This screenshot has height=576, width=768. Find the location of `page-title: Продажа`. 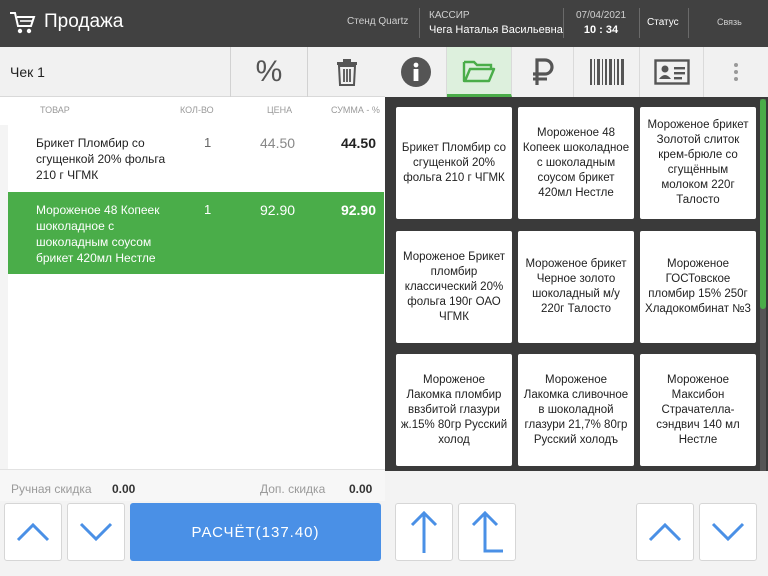

page-title: Продажа is located at coordinates (84, 21).